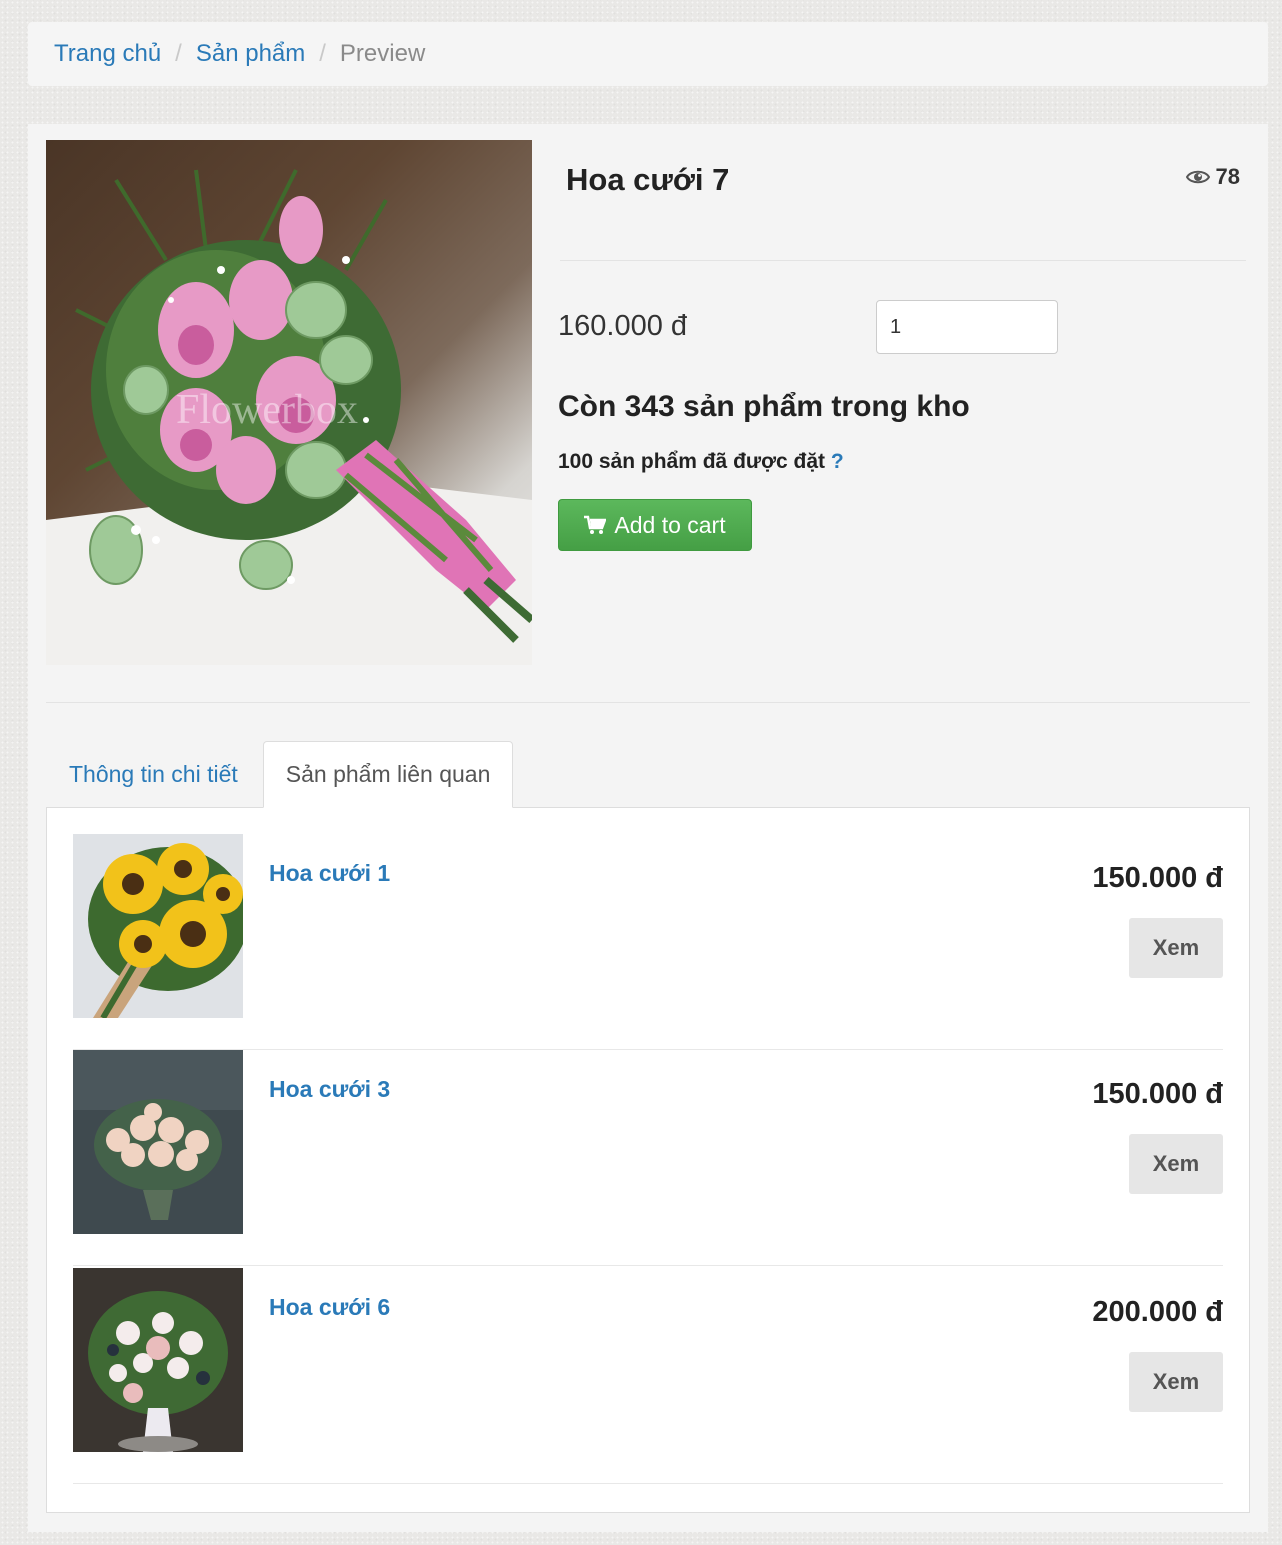 This screenshot has height=1545, width=1282. I want to click on product-header: Hoa cưới 7 78, so click(906, 182).